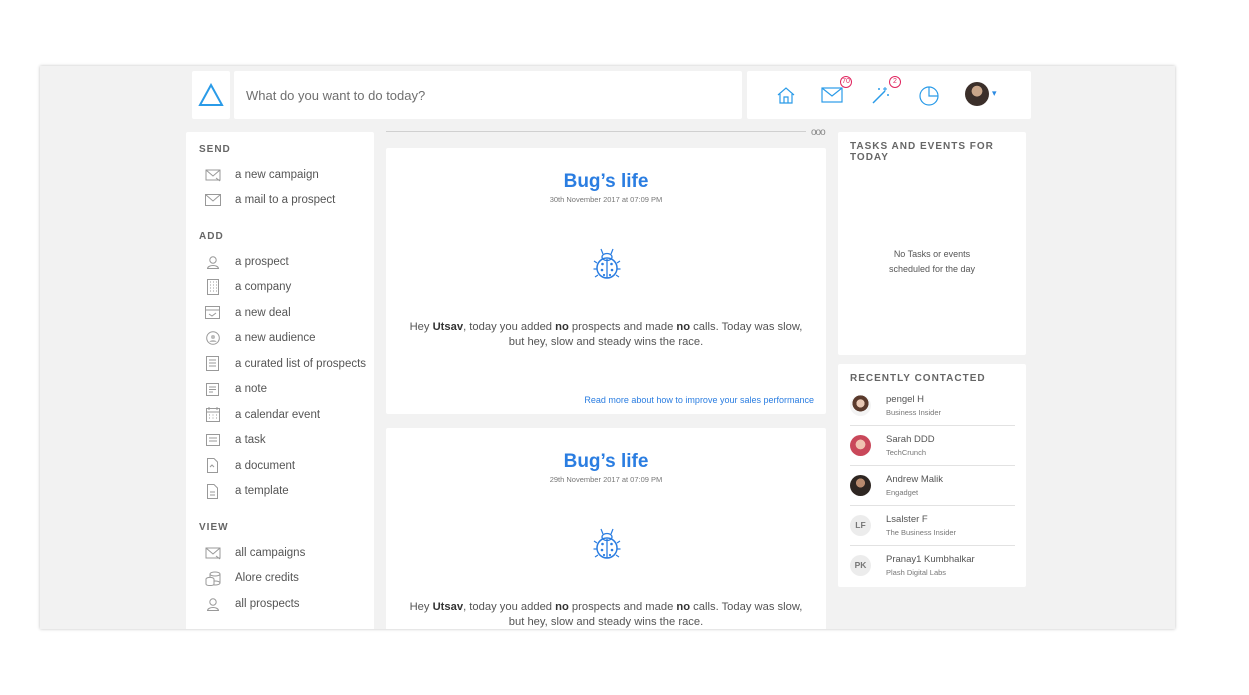  I want to click on home-icon, so click(786, 95).